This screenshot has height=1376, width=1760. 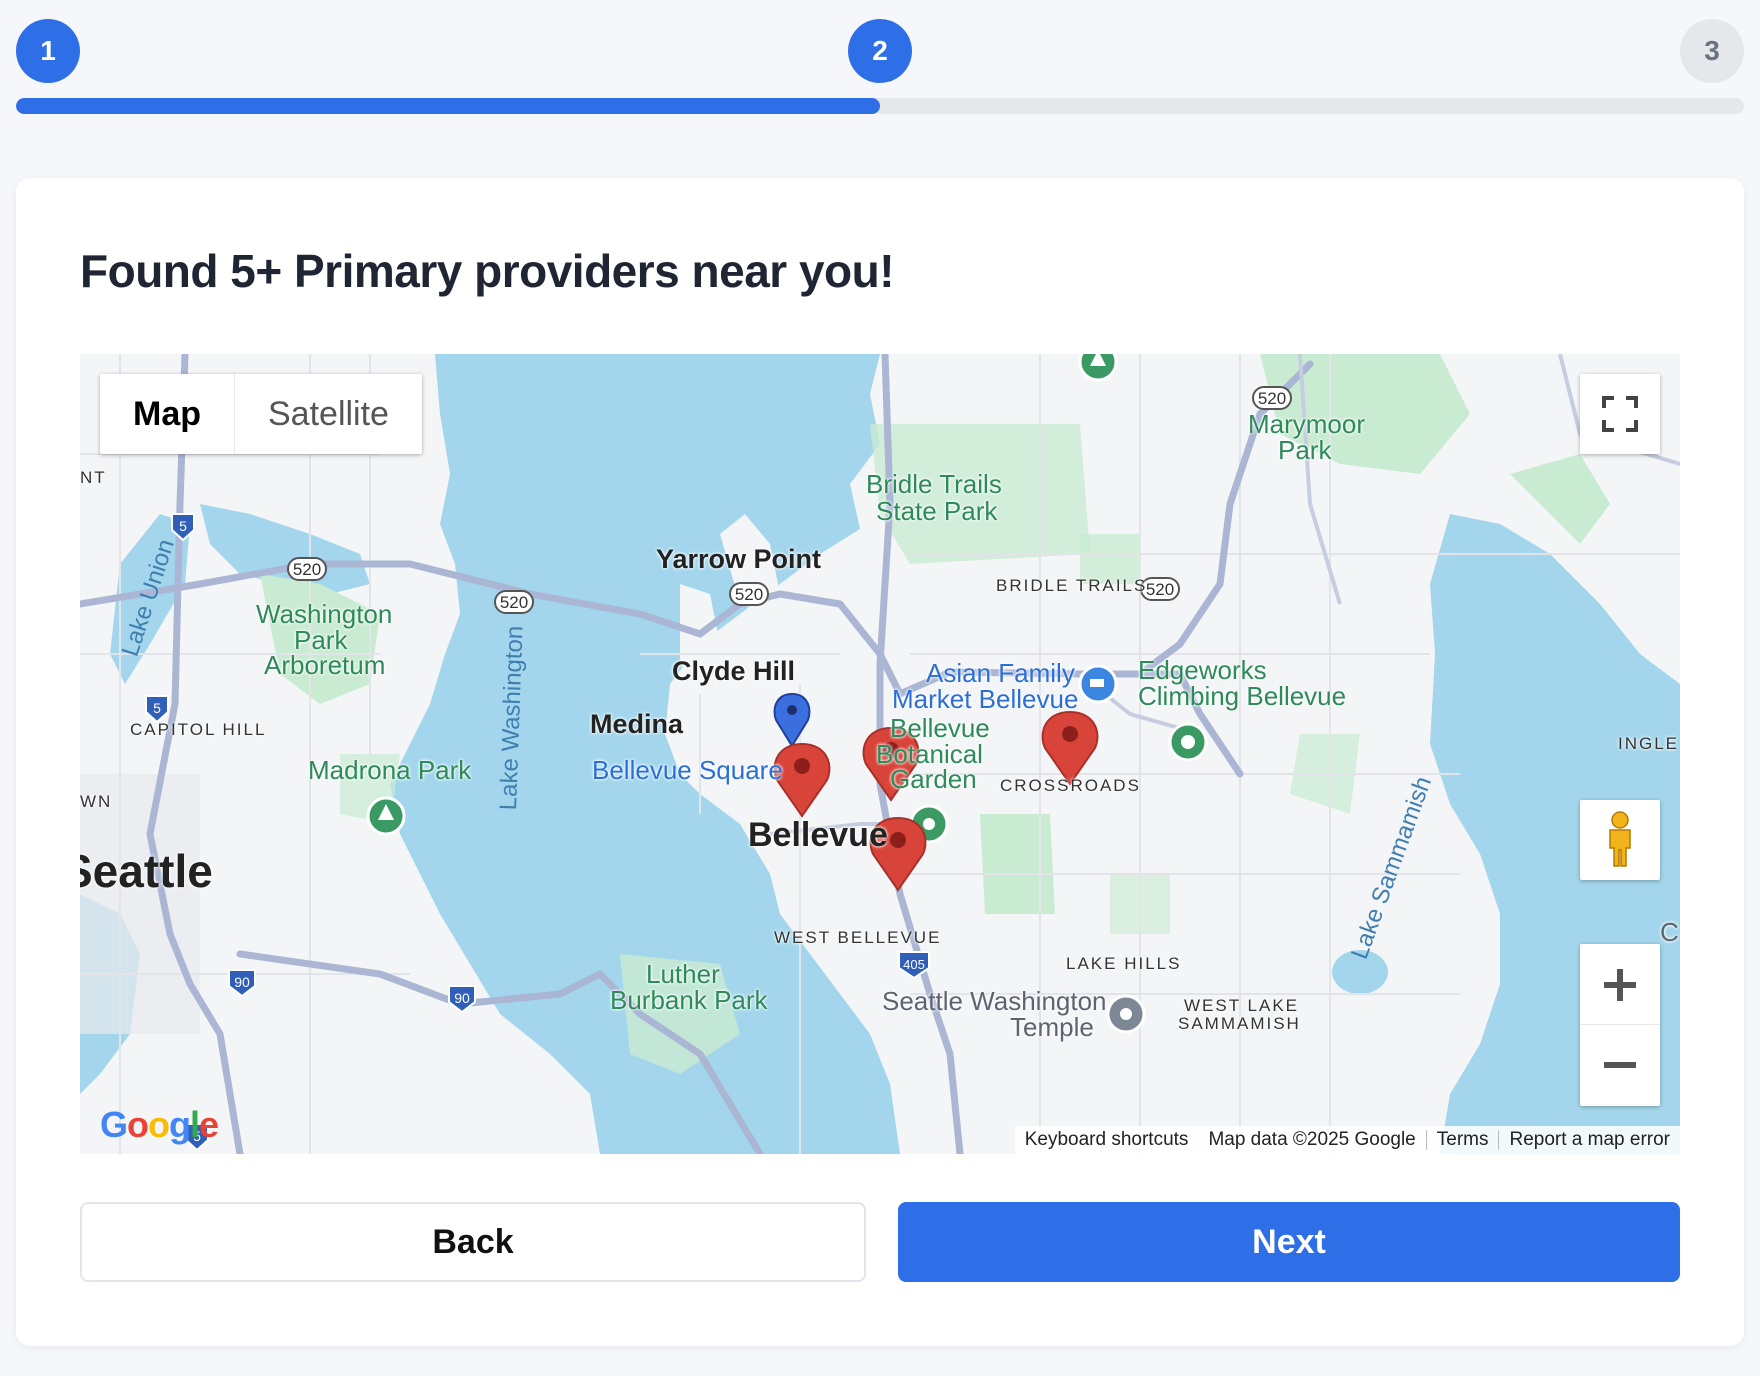 What do you see at coordinates (1589, 1140) in the screenshot?
I see `report-map-error-link: Report a map error` at bounding box center [1589, 1140].